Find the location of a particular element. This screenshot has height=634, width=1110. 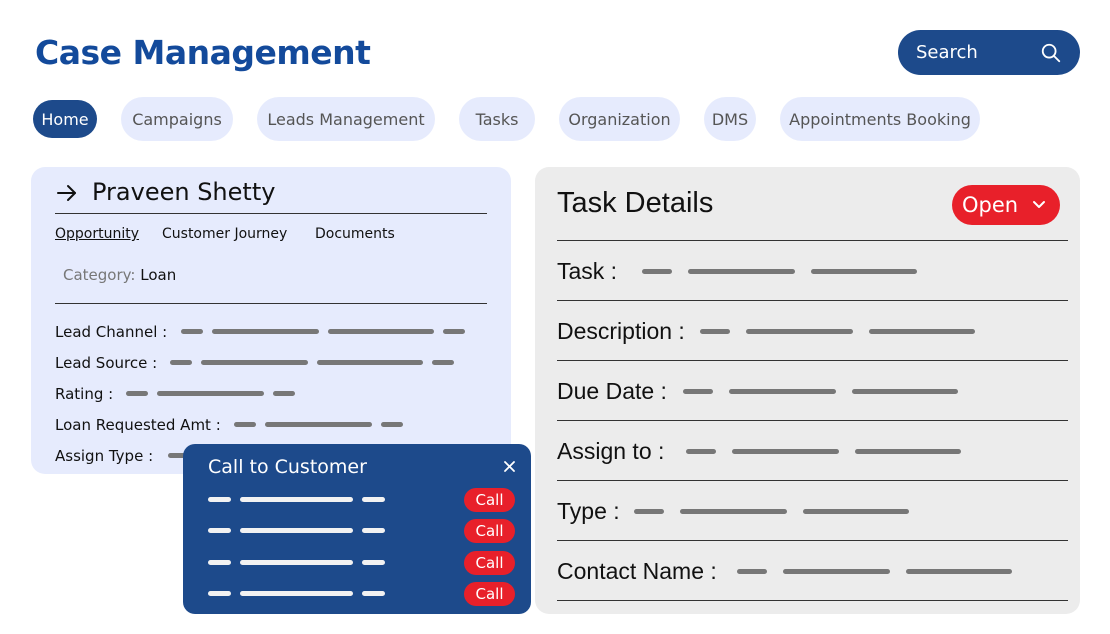

field-lead-channel: Lead Channel : is located at coordinates (111, 332).